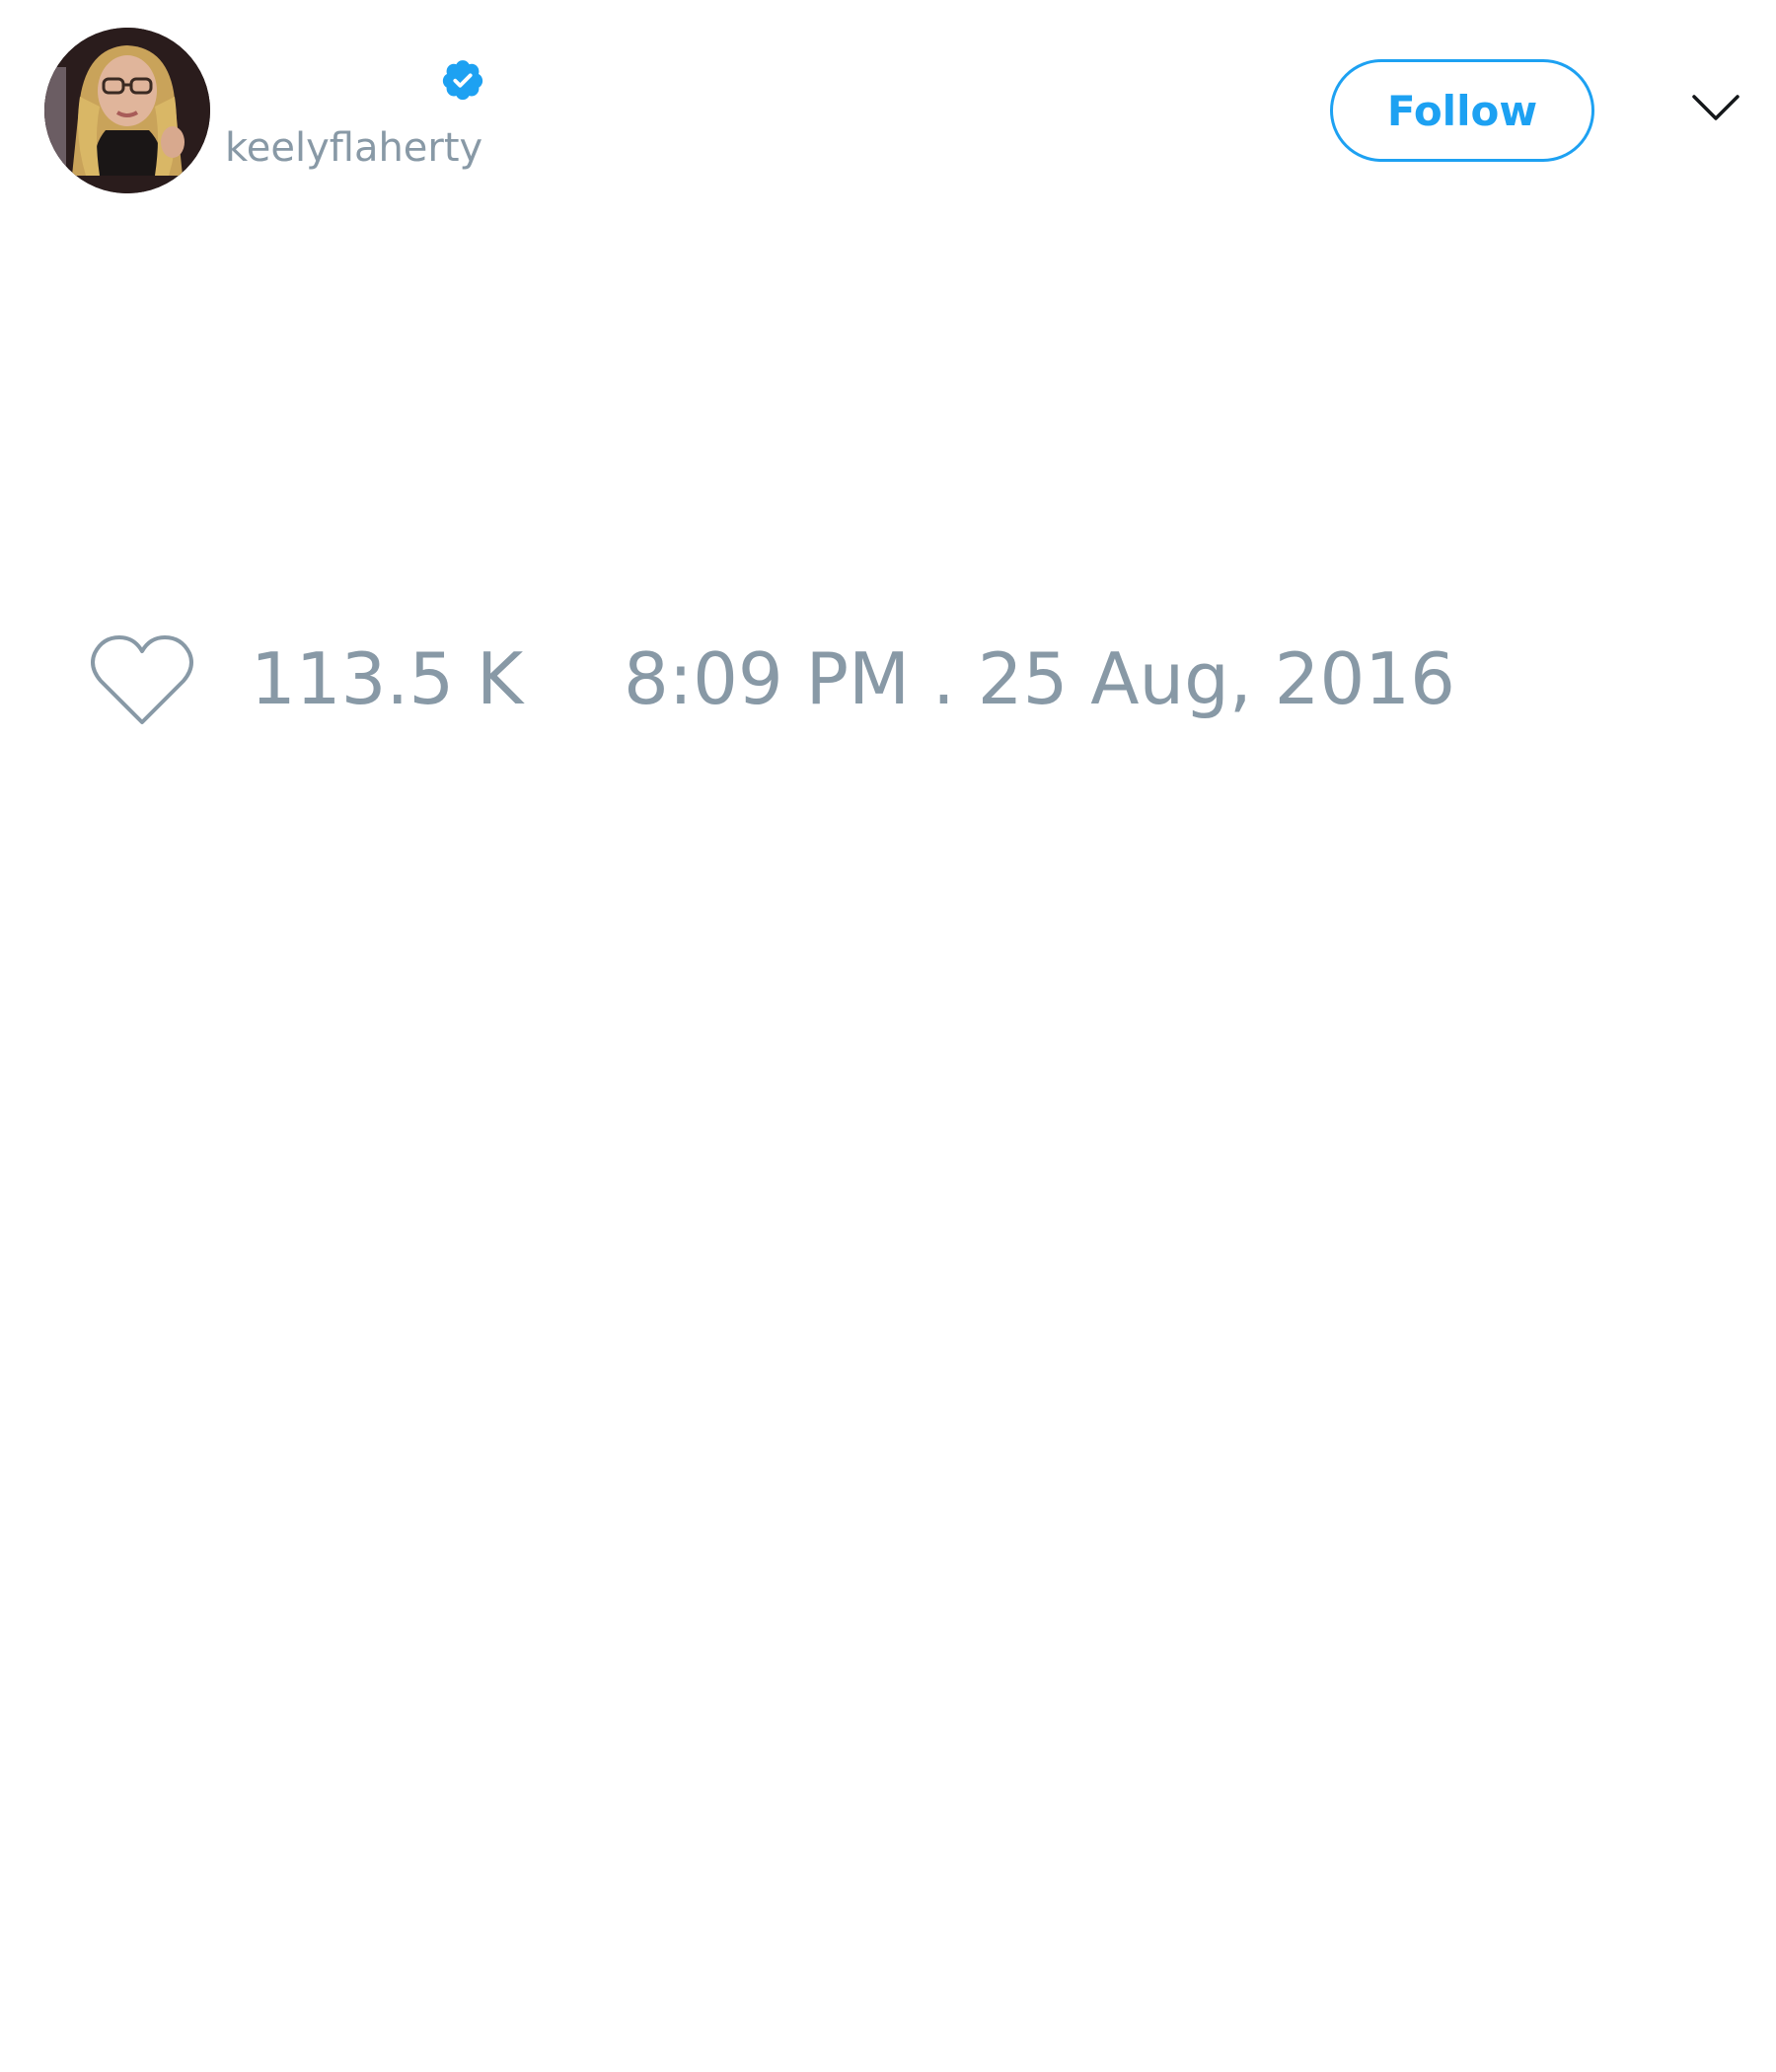 This screenshot has height=2072, width=1776. What do you see at coordinates (463, 80) in the screenshot?
I see `verified-badge-icon` at bounding box center [463, 80].